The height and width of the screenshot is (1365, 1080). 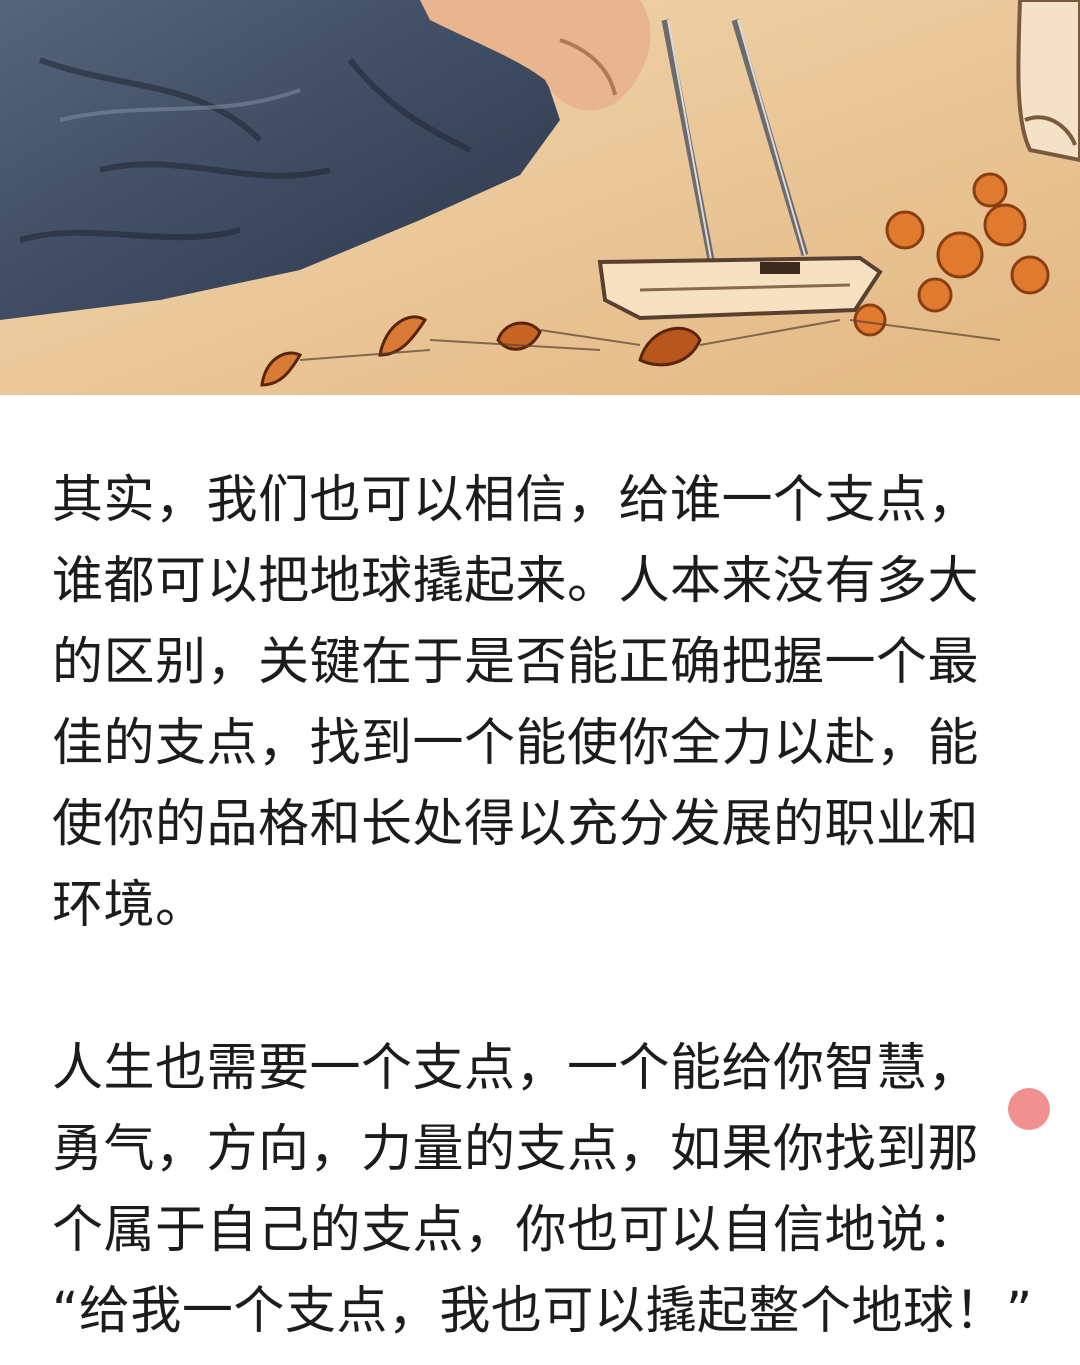 I want to click on text-line: “给我一个支点，我也可以撬起整个地球！”, so click(x=542, y=1311).